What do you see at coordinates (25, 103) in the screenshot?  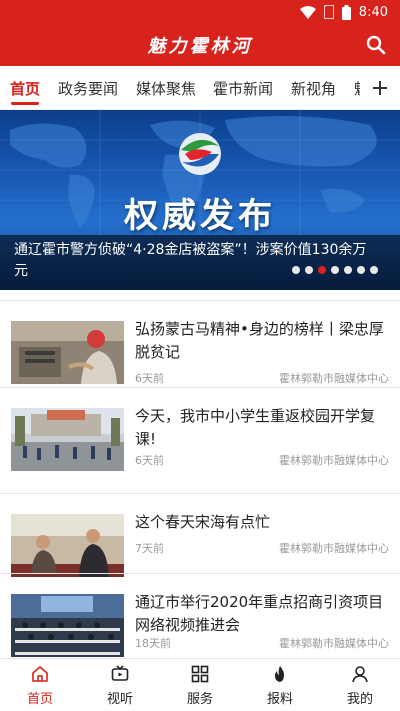 I see `active-tab-indicator` at bounding box center [25, 103].